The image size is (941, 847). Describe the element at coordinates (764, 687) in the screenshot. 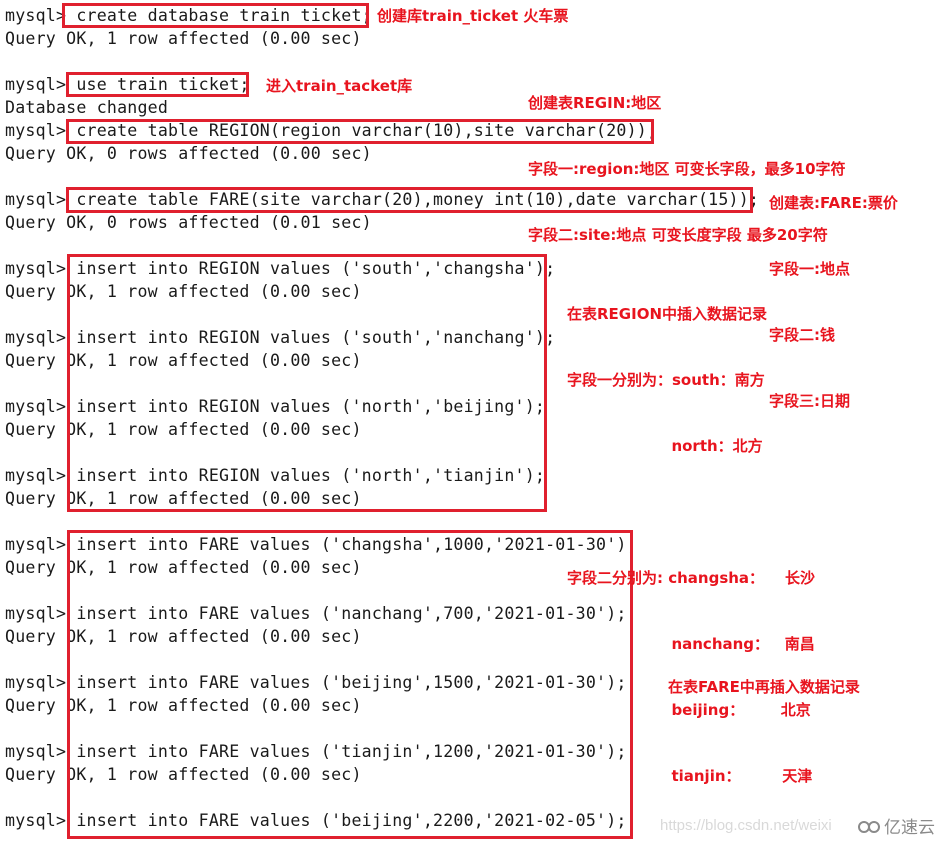

I see `annotation-fare-insert: 在表FARE中再插入数据记录` at that location.